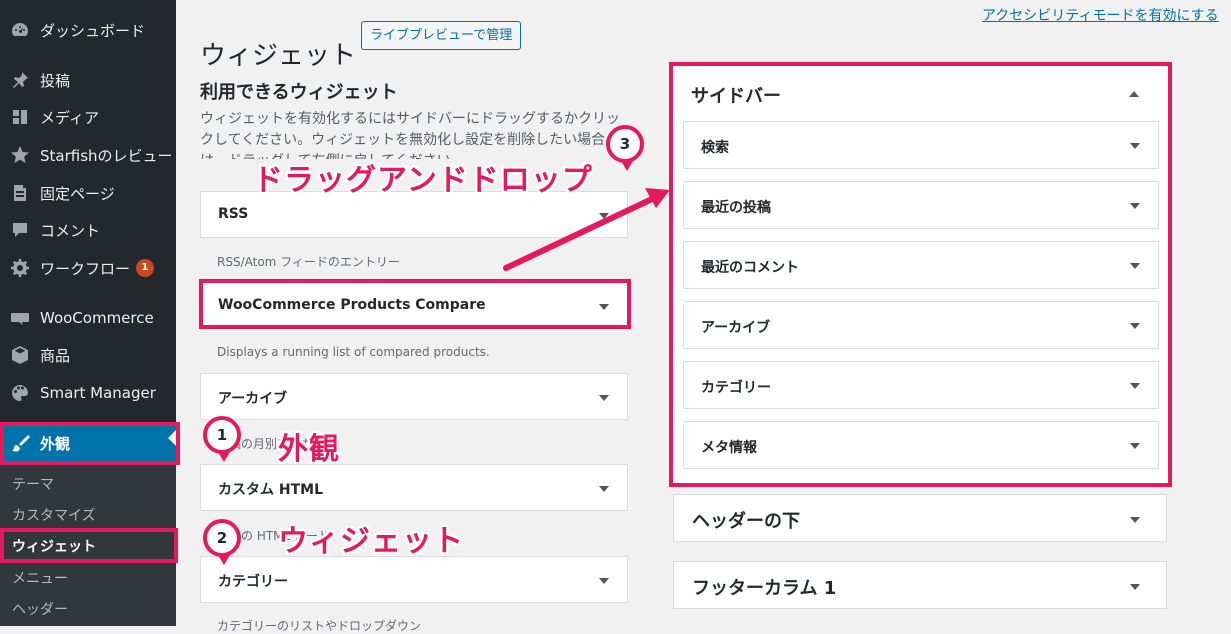 The height and width of the screenshot is (634, 1231). I want to click on annotation-label-drag-and-drop: ドラッグアンドドロップ, so click(423, 180).